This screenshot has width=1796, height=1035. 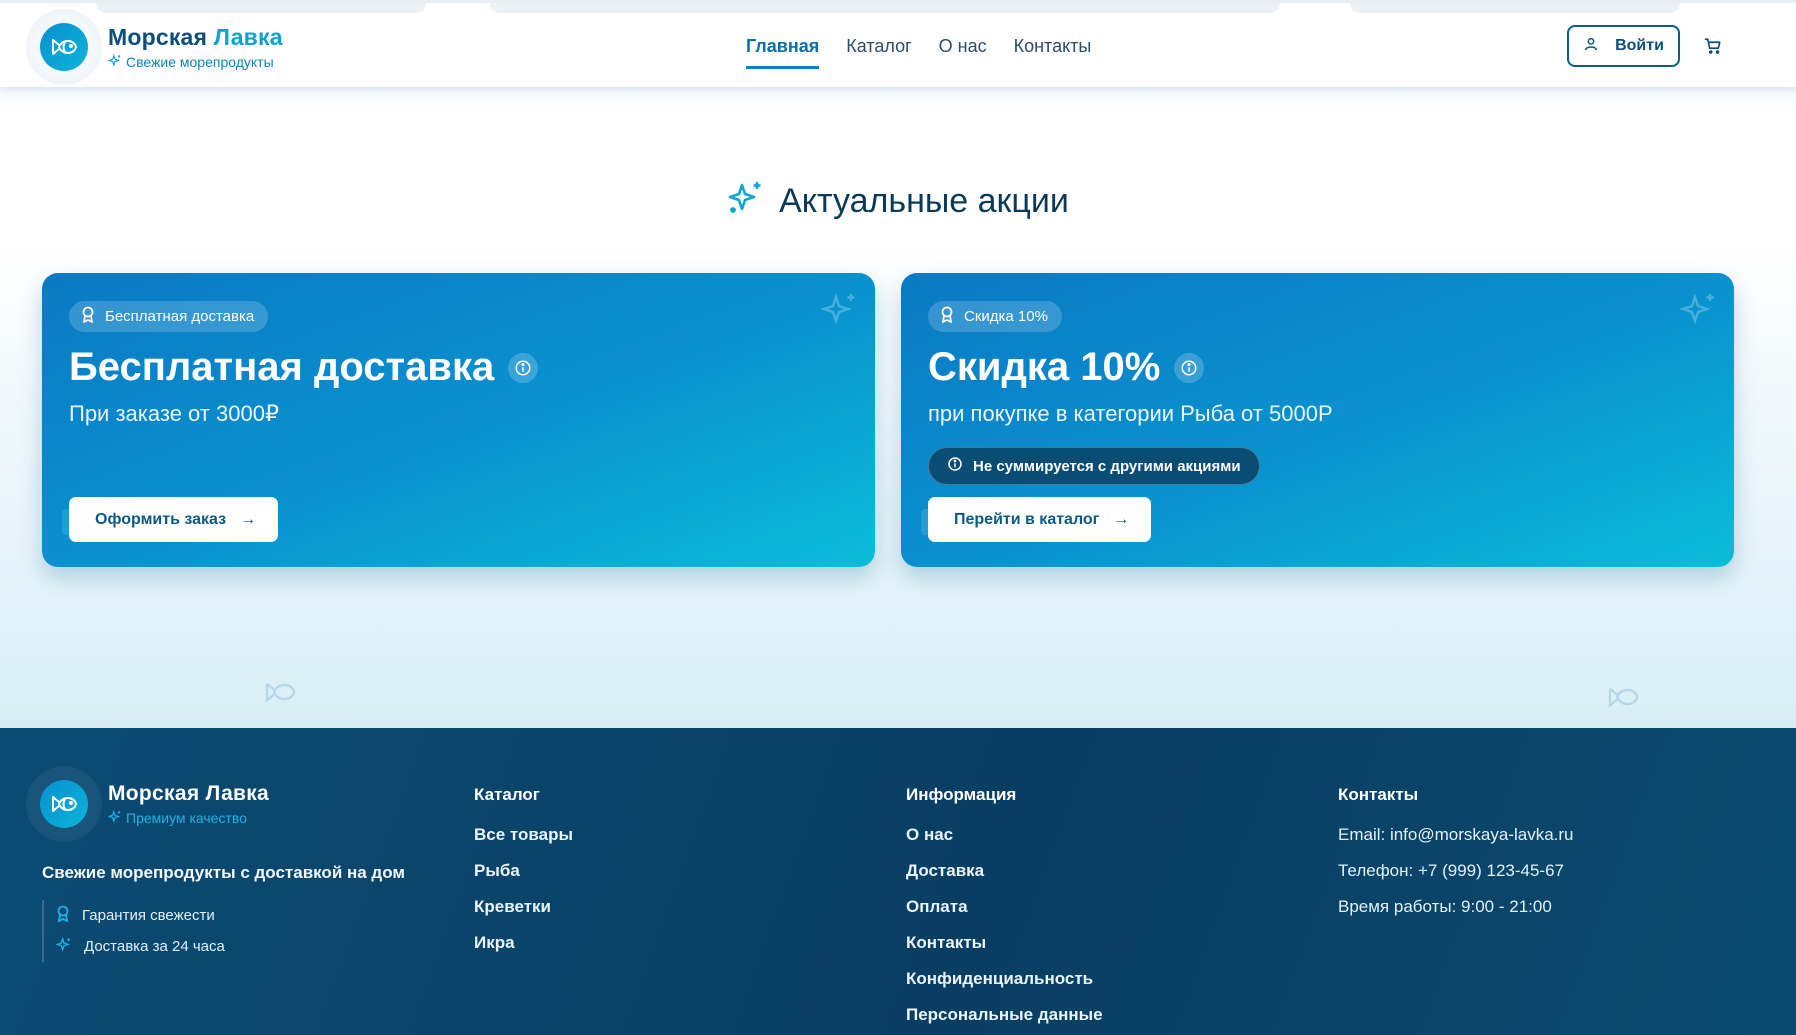 I want to click on main-nav: Главная Каталог О нас Контакты, so click(x=918, y=52).